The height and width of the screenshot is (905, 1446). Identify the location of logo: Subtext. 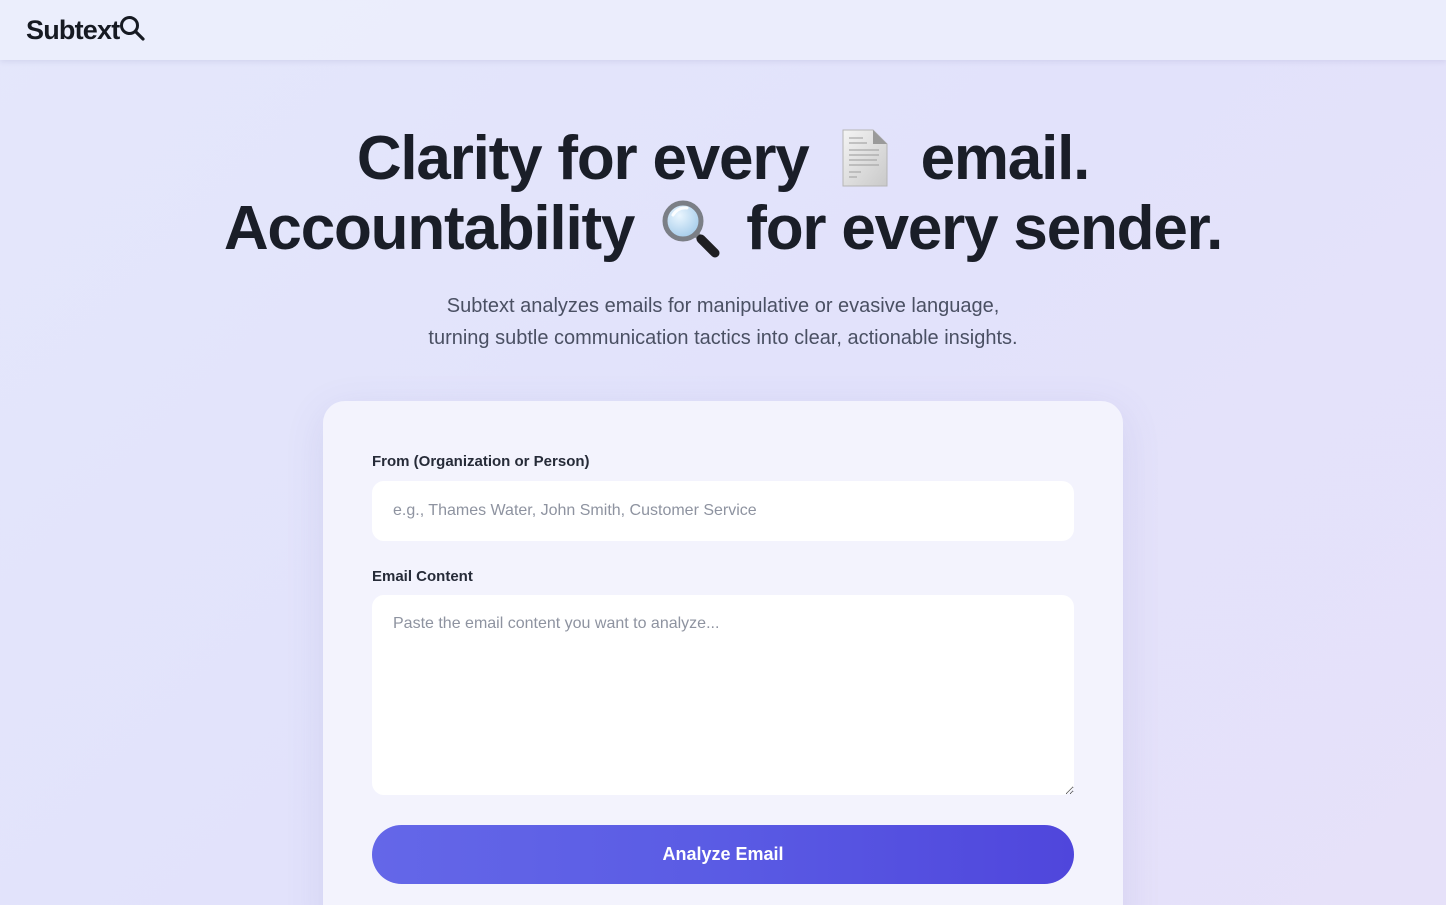
(86, 30).